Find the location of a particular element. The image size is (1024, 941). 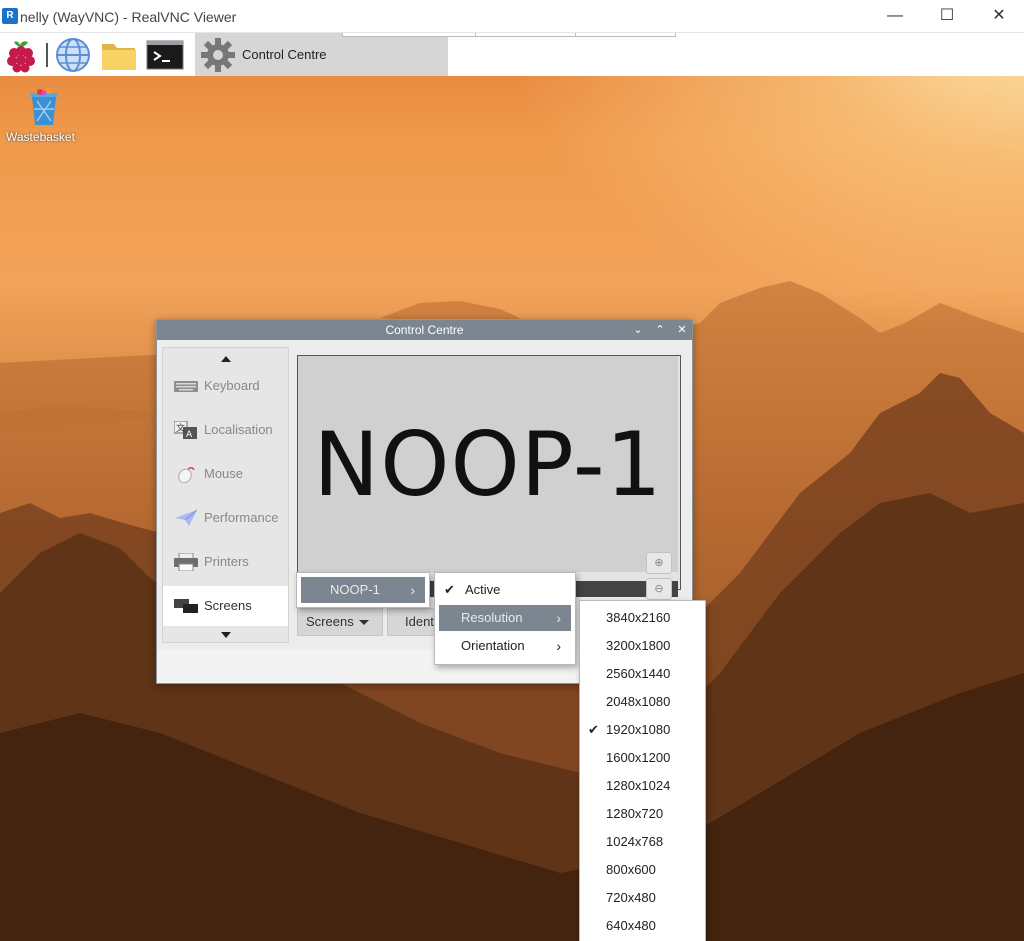

resolution-label: 720x480 is located at coordinates (631, 897).